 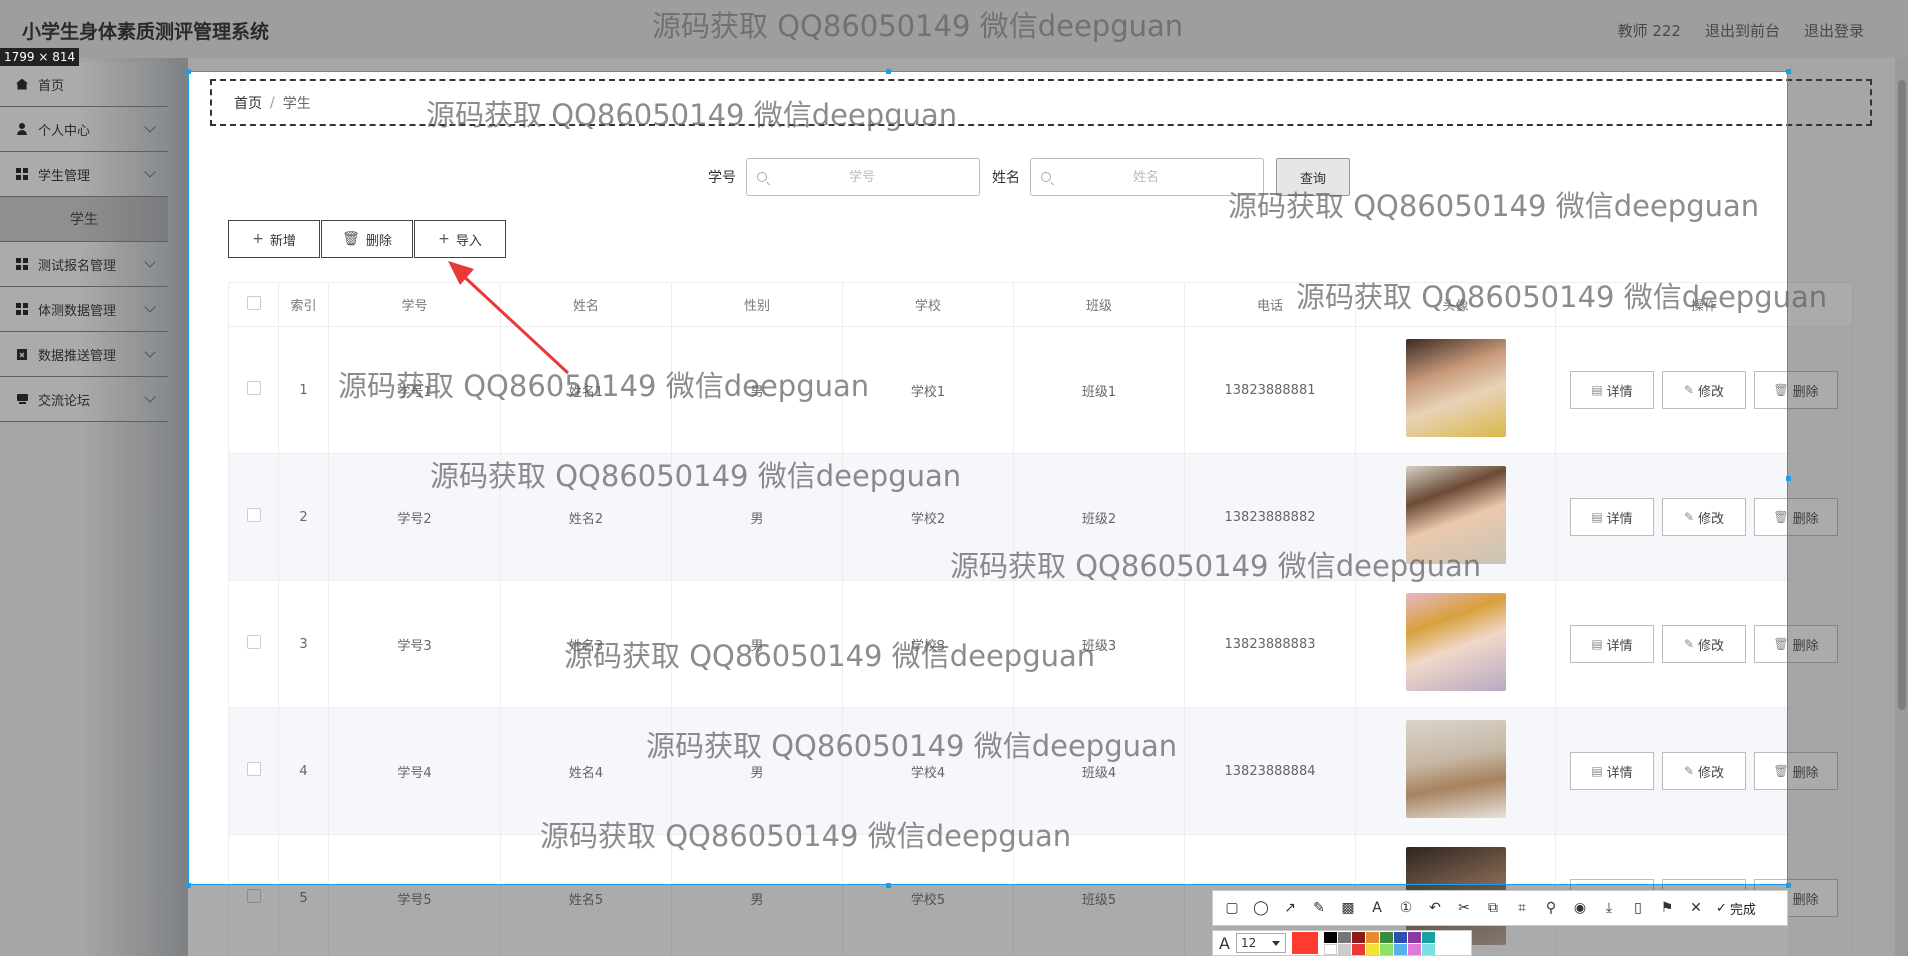 What do you see at coordinates (1270, 304) in the screenshot?
I see `column-header: 电话` at bounding box center [1270, 304].